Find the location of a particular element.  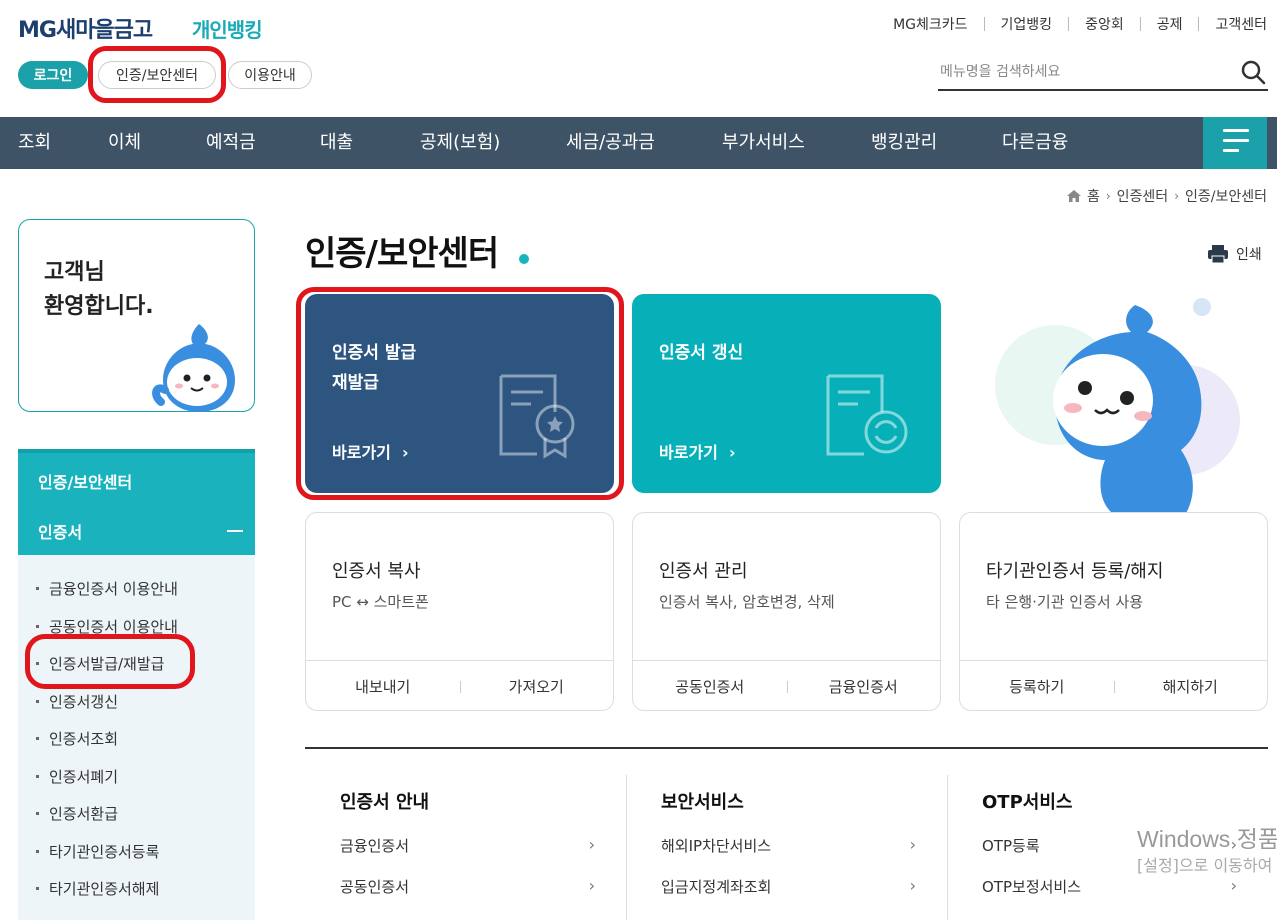

financial-cert-button: 금융인증서 is located at coordinates (864, 686).